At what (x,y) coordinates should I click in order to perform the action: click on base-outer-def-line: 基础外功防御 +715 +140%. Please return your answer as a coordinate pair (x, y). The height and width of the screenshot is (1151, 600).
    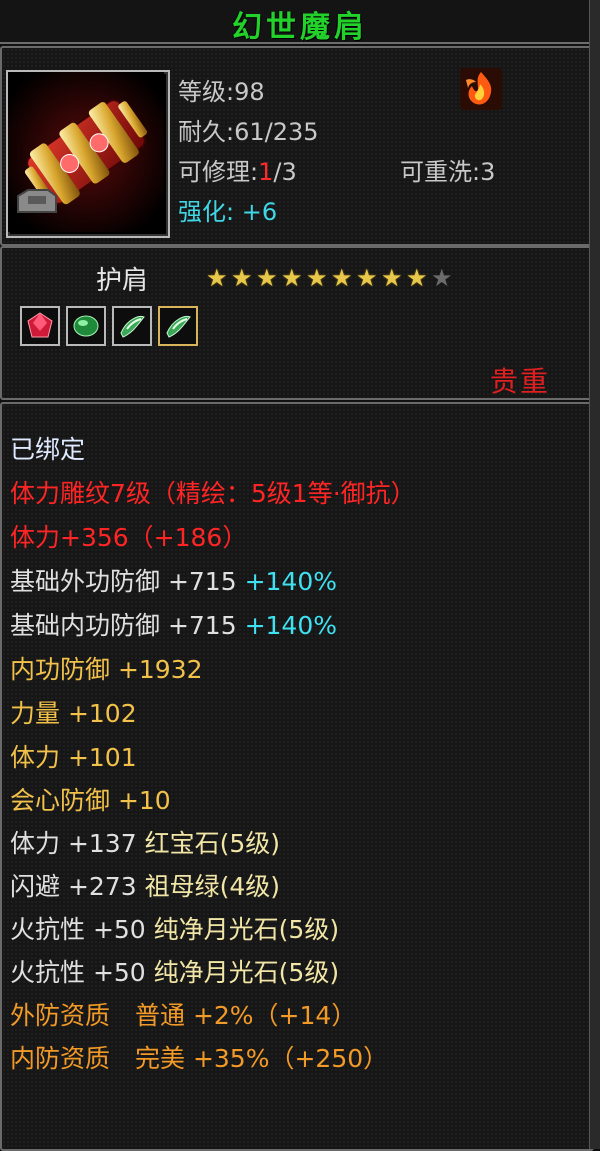
    Looking at the image, I should click on (173, 582).